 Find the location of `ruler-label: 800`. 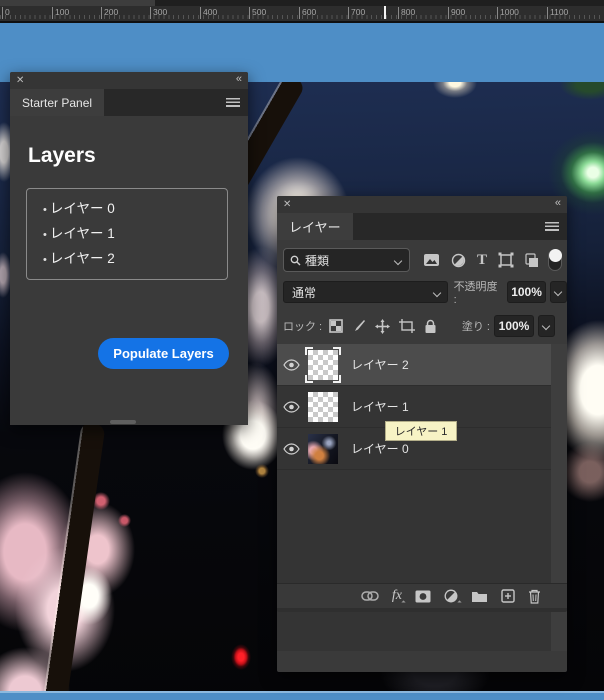

ruler-label: 800 is located at coordinates (406, 13).